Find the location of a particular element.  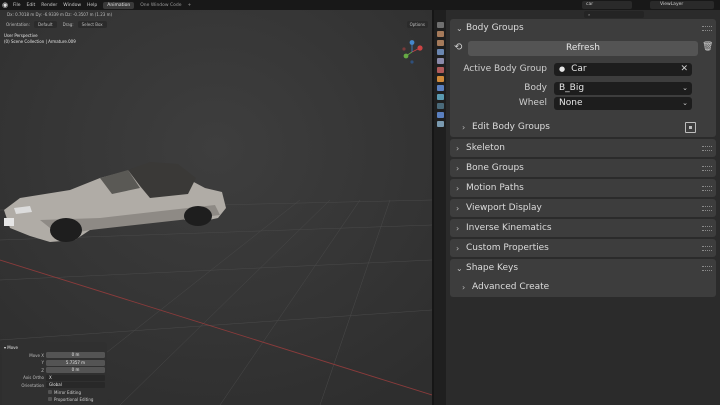

world-tab-icon is located at coordinates (440, 70).